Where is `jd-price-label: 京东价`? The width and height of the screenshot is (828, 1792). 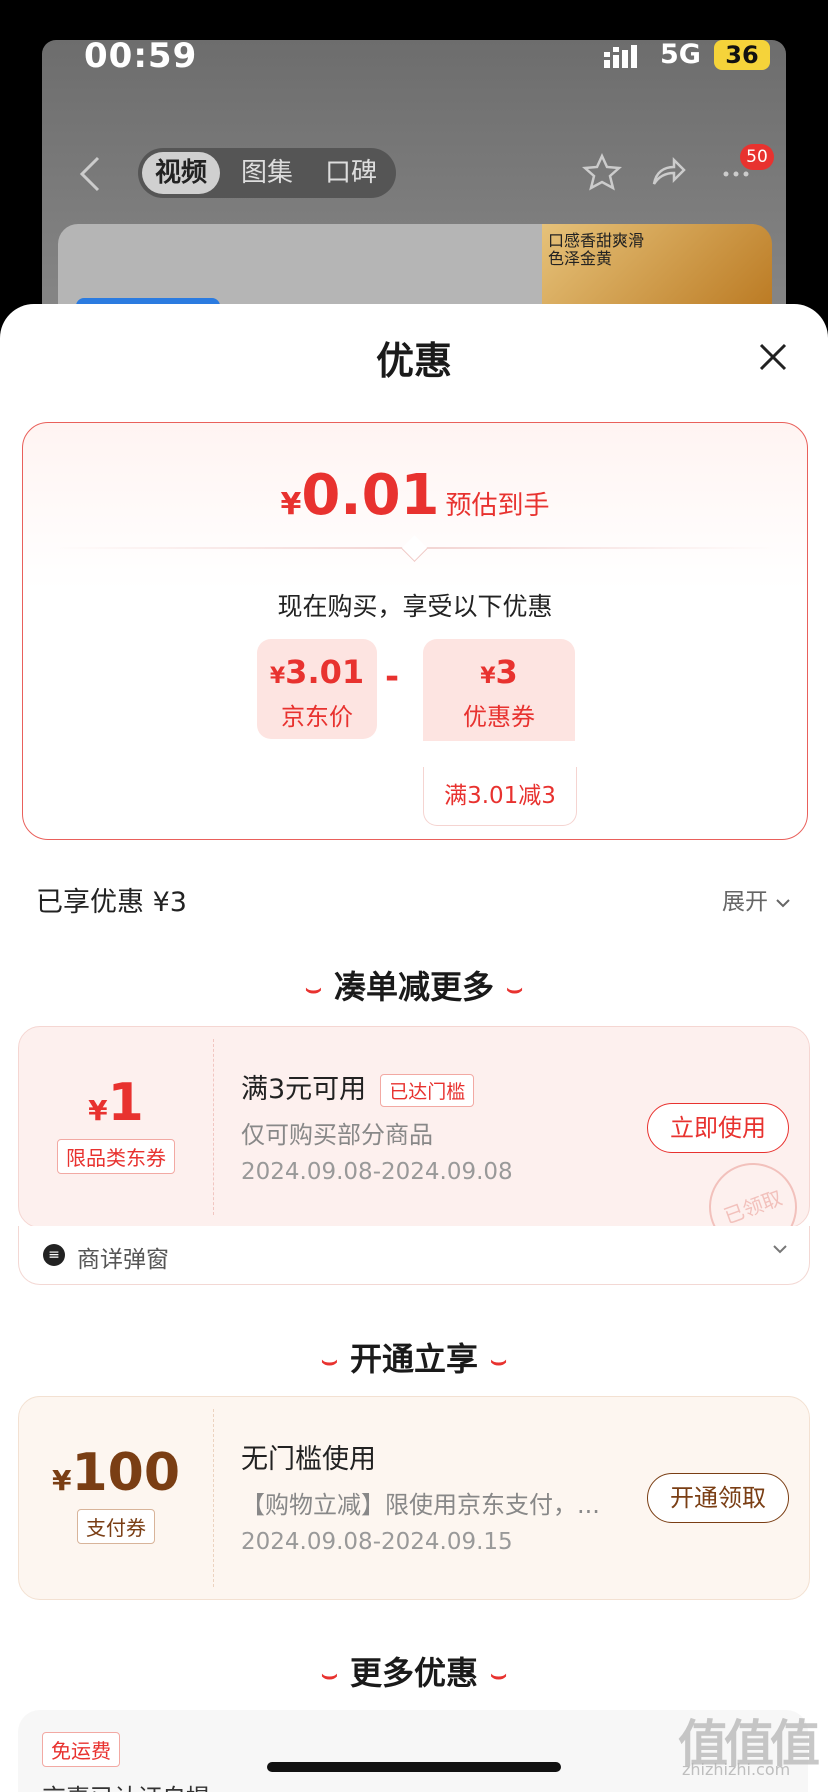 jd-price-label: 京东价 is located at coordinates (317, 717).